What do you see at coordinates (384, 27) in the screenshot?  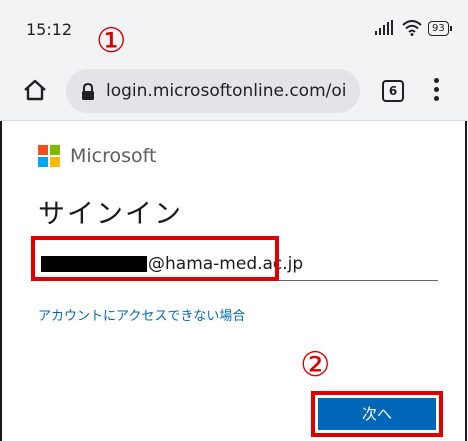 I see `signal-icon` at bounding box center [384, 27].